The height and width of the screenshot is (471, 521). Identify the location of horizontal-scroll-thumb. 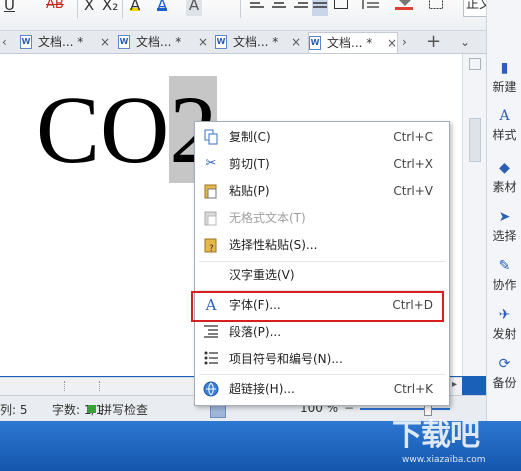
(82, 386).